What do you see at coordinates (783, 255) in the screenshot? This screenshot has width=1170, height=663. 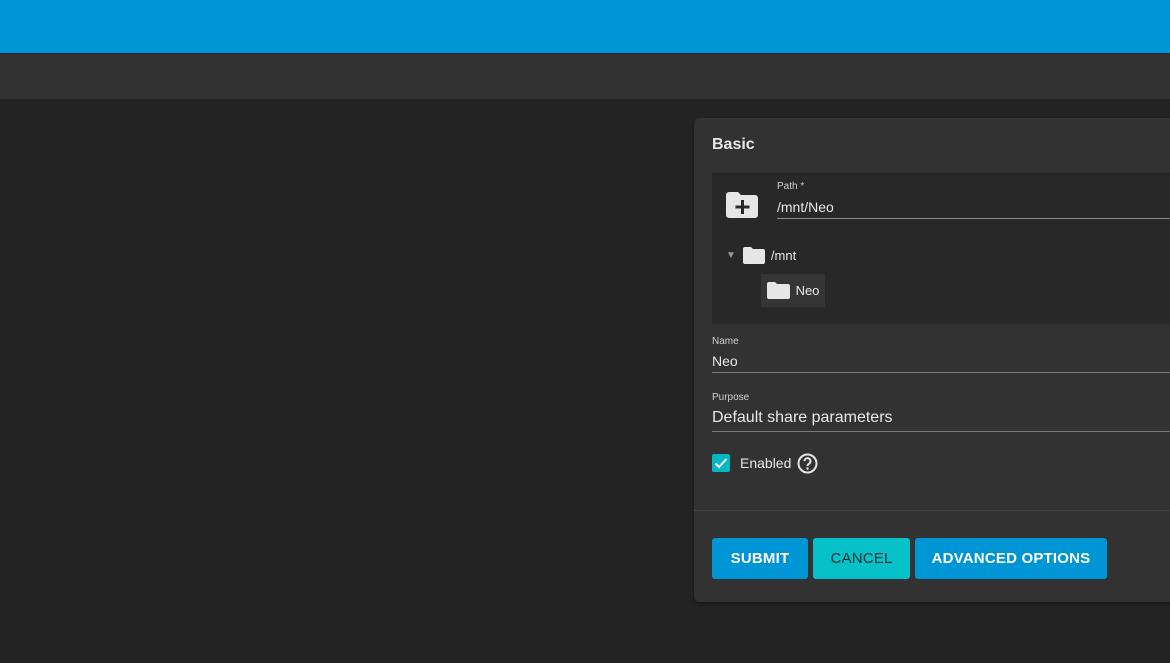 I see `tree-node-label: /mnt` at bounding box center [783, 255].